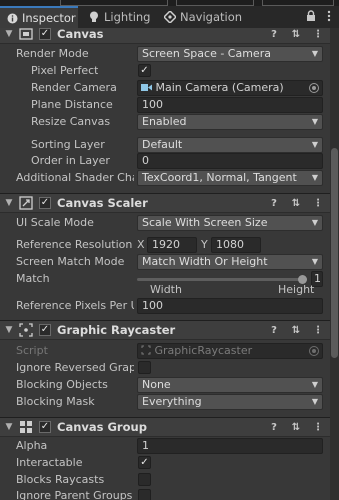 The width and height of the screenshot is (339, 500). Describe the element at coordinates (70, 160) in the screenshot. I see `field-label: Order in Layer` at that location.